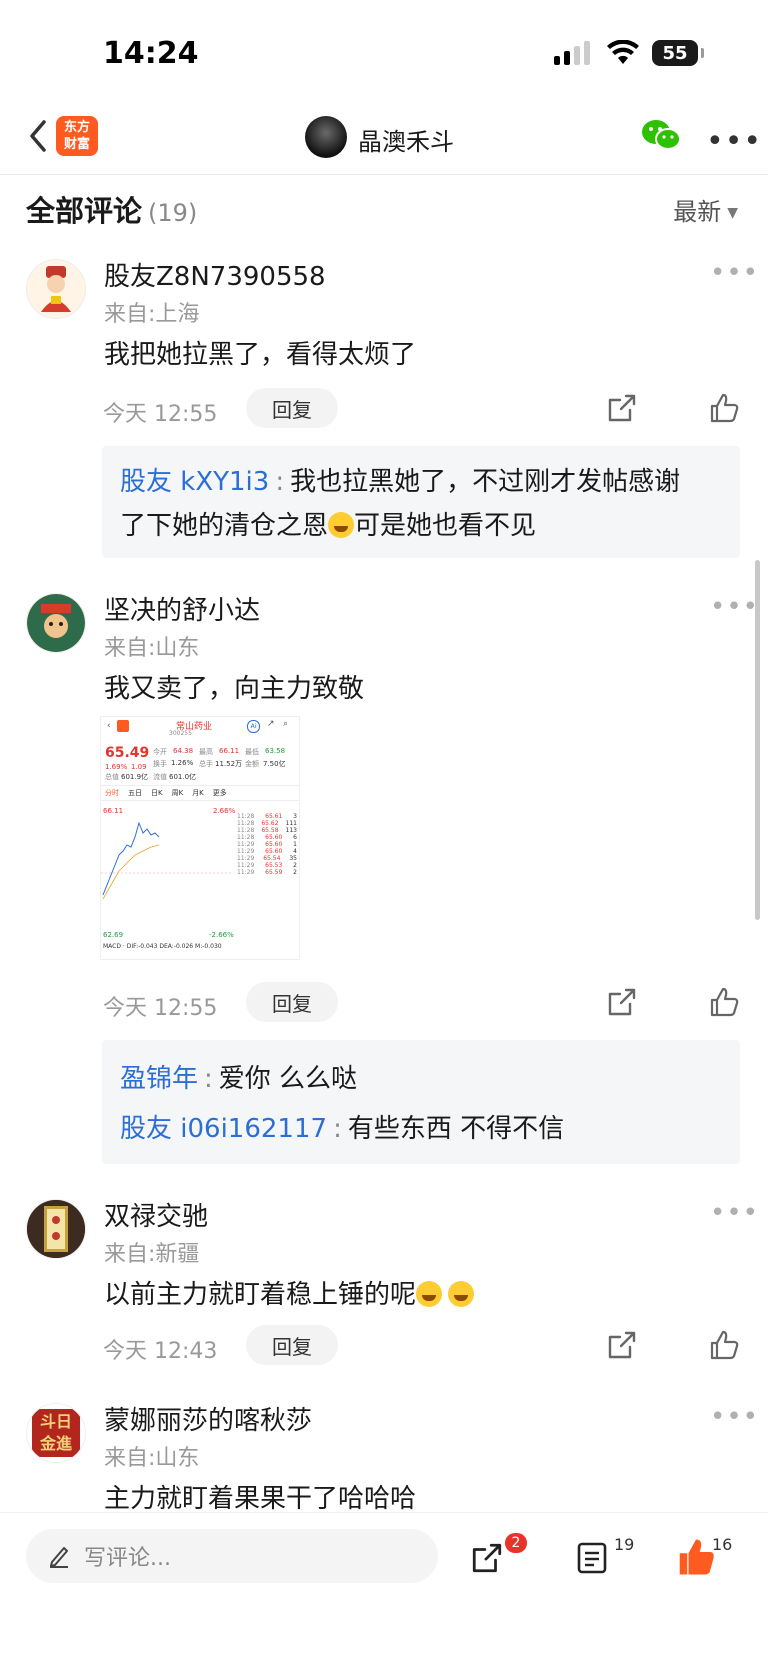  What do you see at coordinates (135, 793) in the screenshot?
I see `tab-5day: 五日` at bounding box center [135, 793].